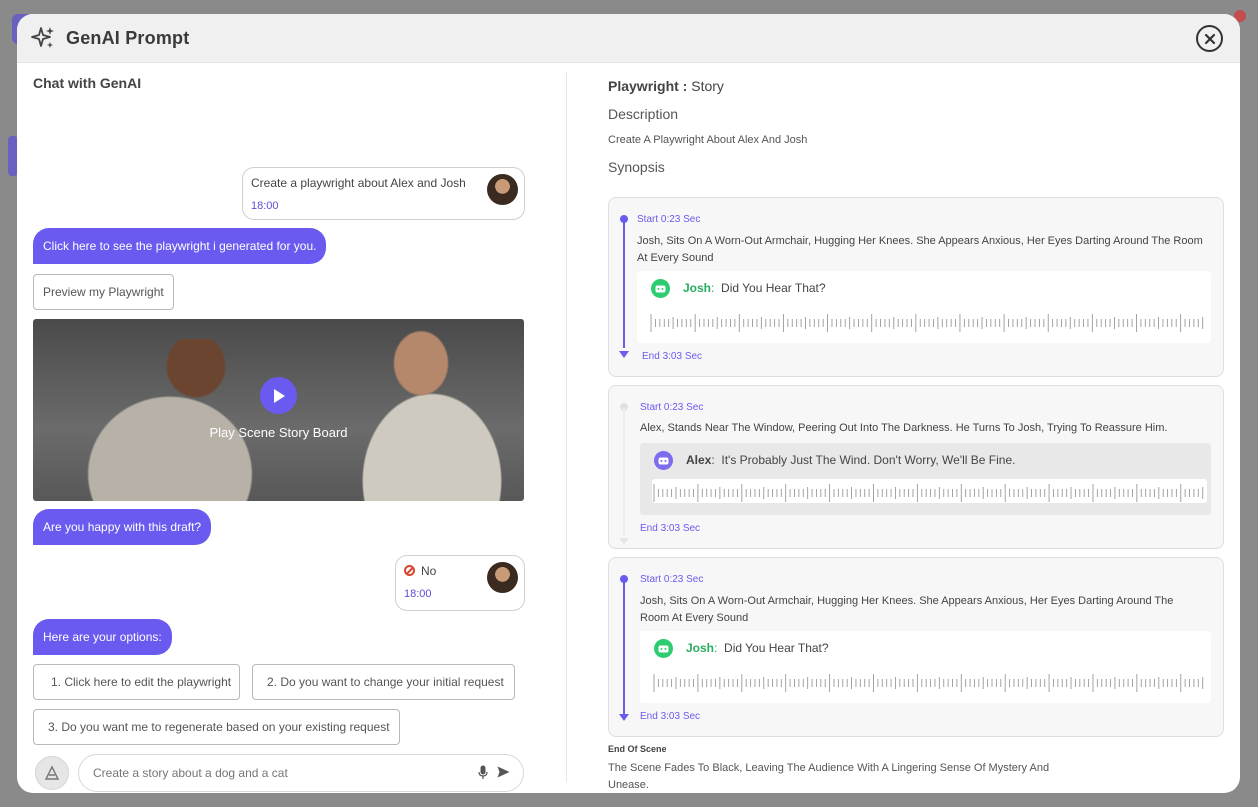  What do you see at coordinates (708, 140) in the screenshot?
I see `description-text: Create A Playwright About Alex And Josh` at bounding box center [708, 140].